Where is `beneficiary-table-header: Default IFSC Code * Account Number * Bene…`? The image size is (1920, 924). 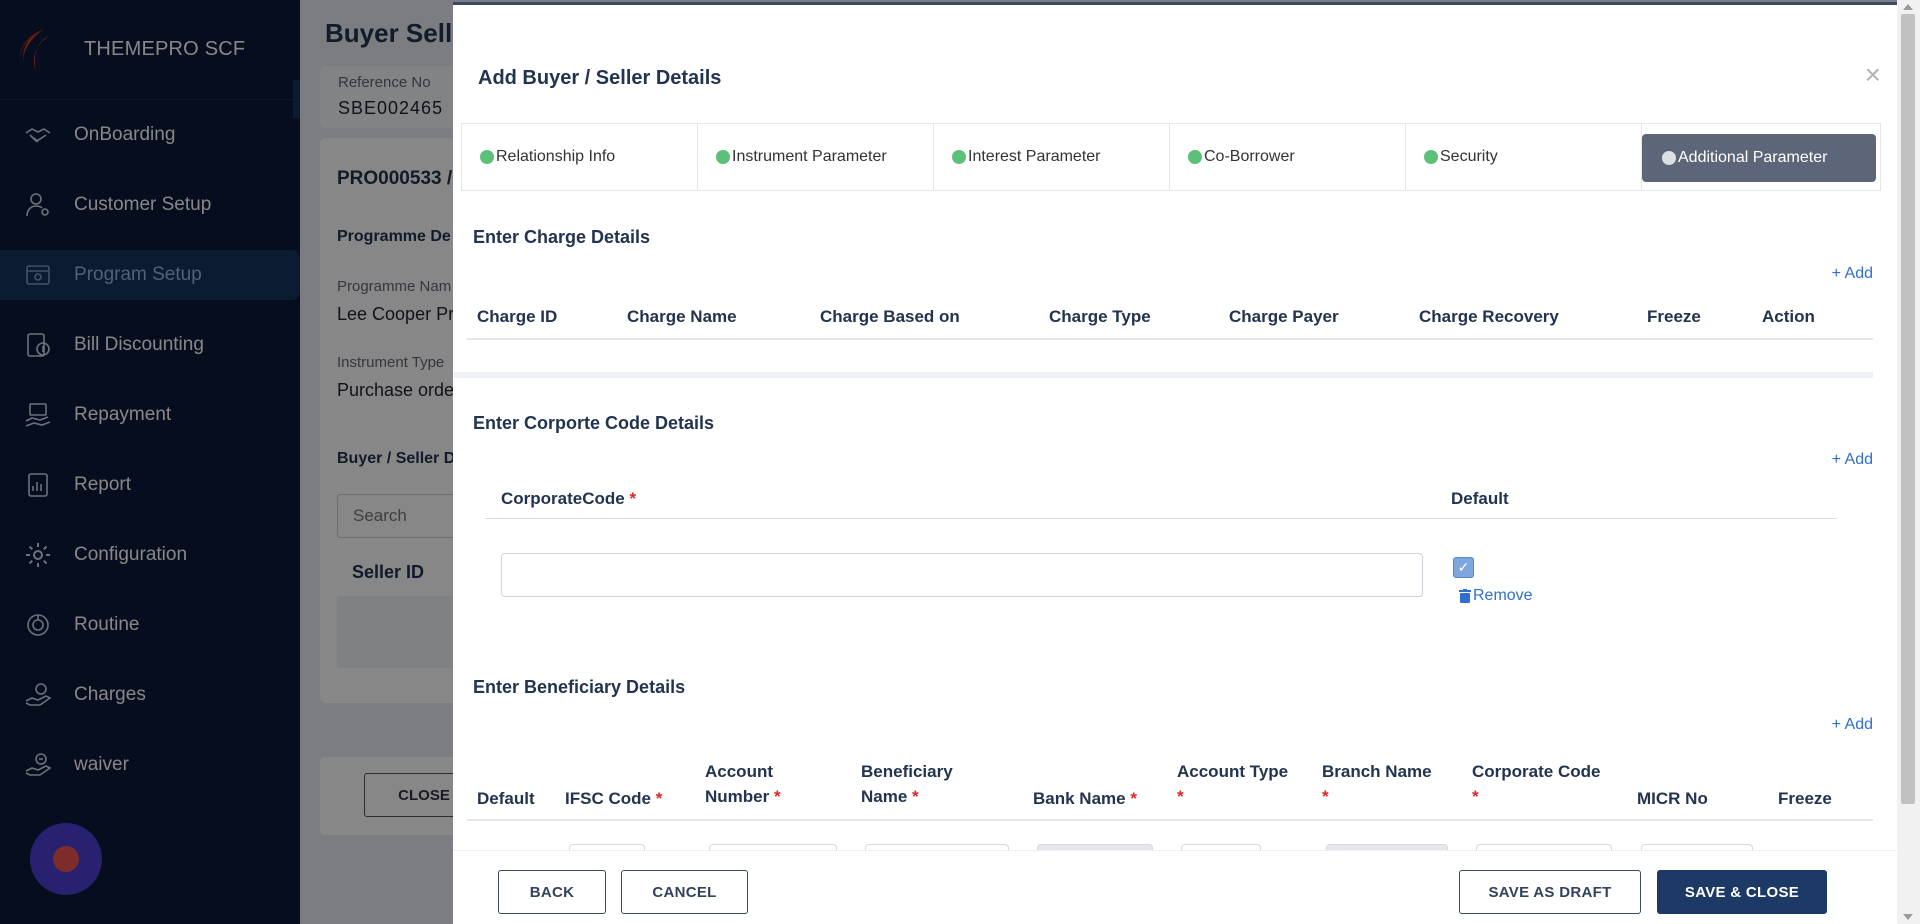 beneficiary-table-header: Default IFSC Code * Account Number * Bene… is located at coordinates (1170, 791).